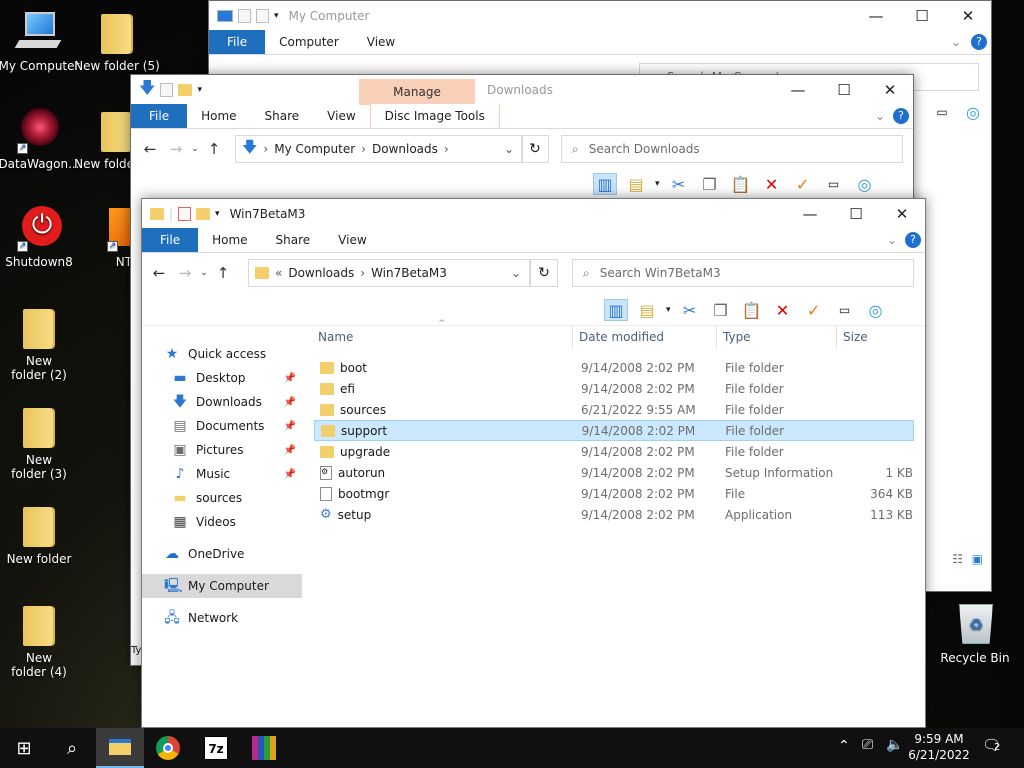  What do you see at coordinates (844, 746) in the screenshot?
I see `show-hidden-icons-icon: ⌃` at bounding box center [844, 746].